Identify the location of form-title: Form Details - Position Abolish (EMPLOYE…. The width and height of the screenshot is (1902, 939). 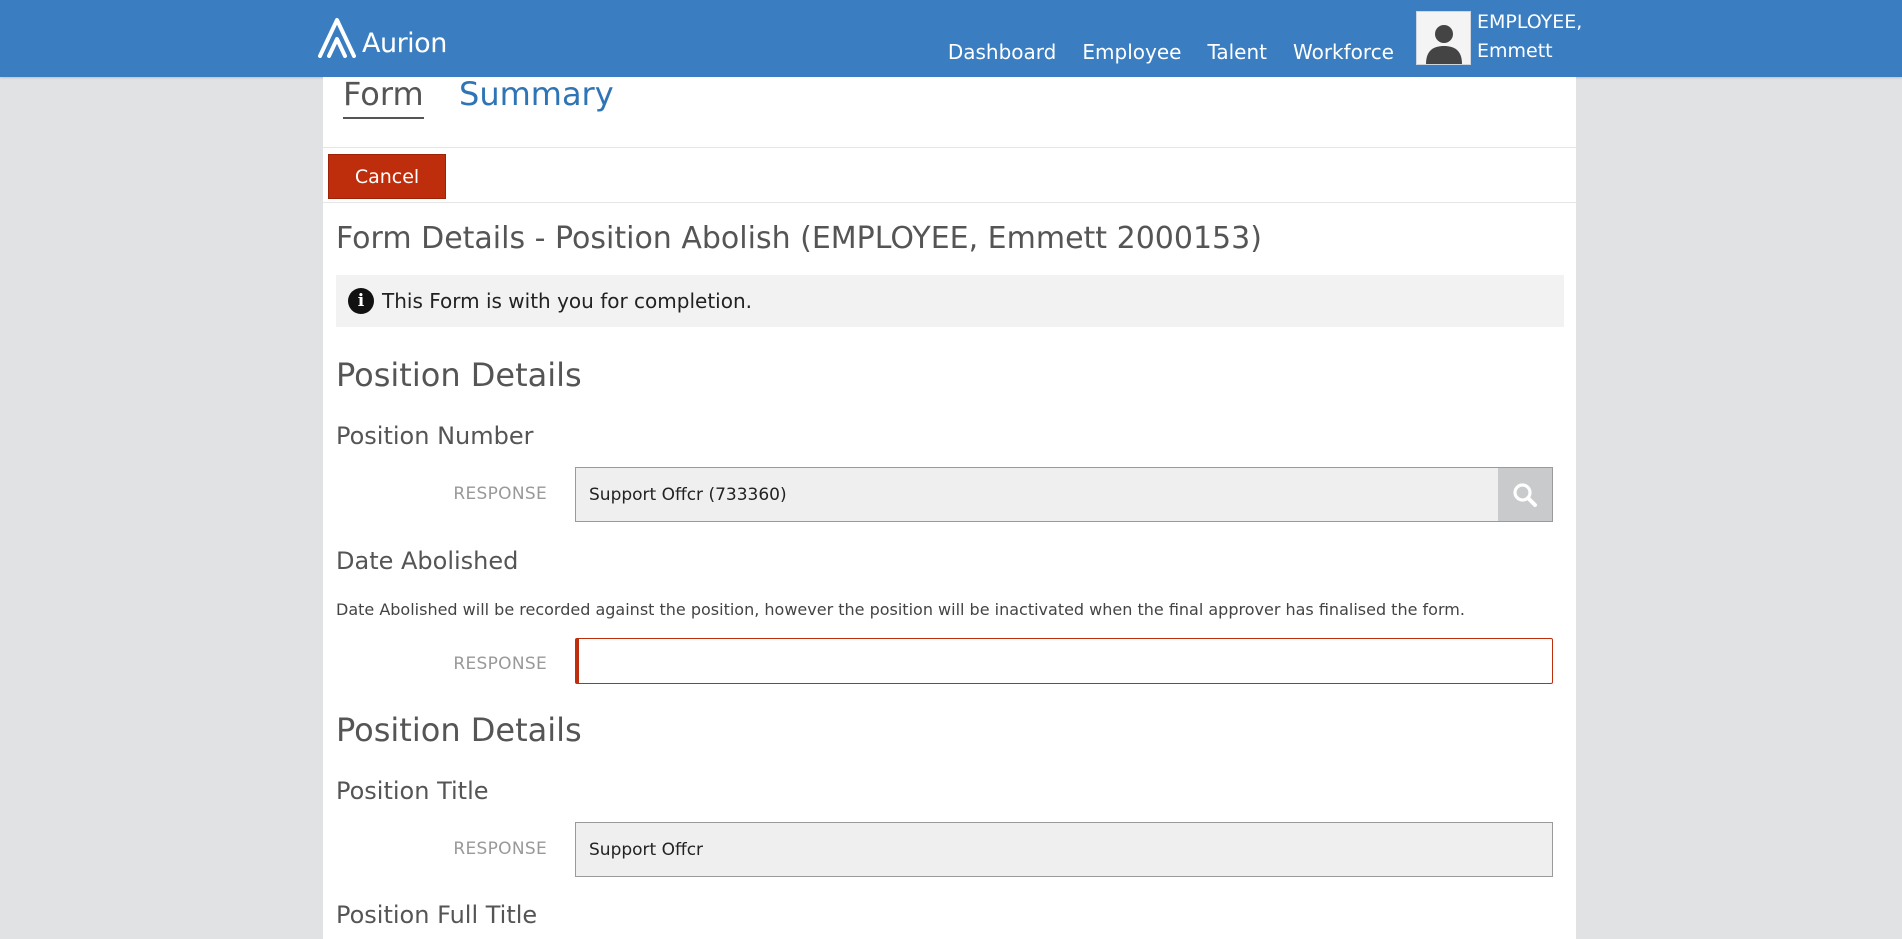
(799, 238).